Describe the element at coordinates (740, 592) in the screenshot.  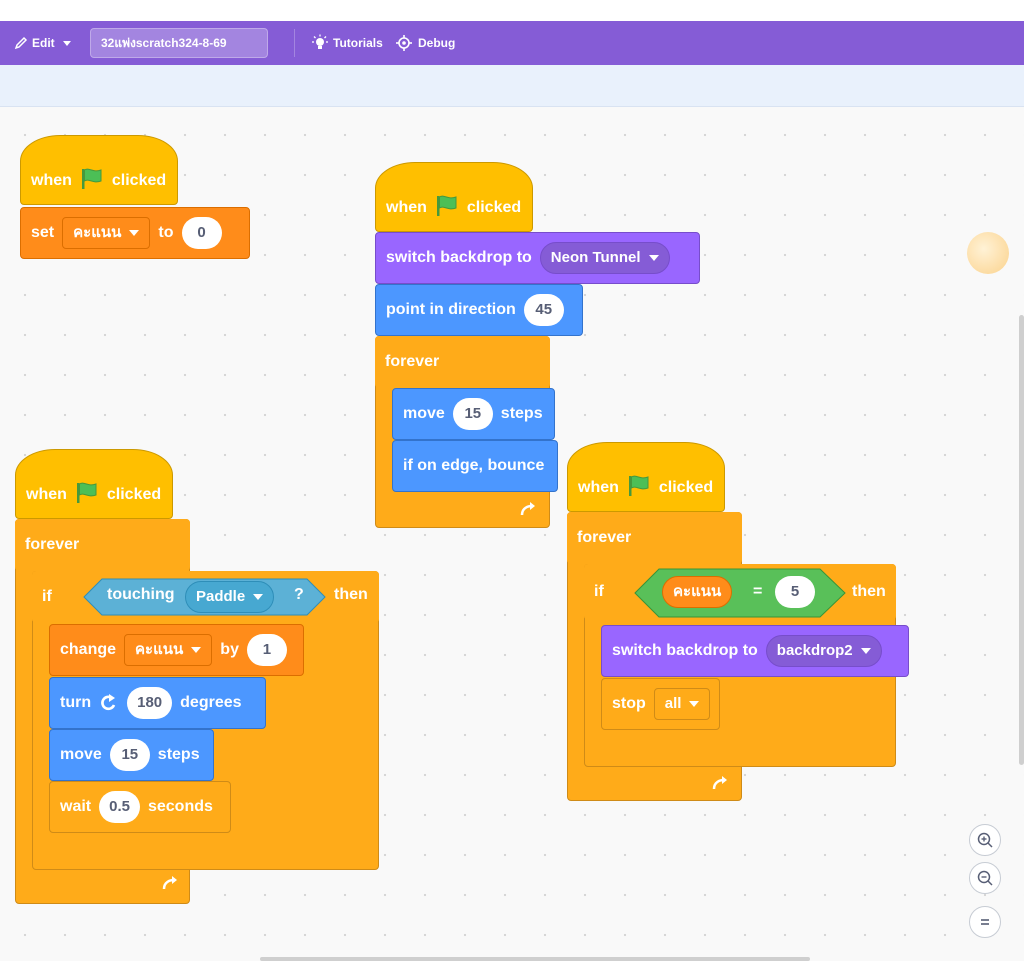
I see `if-header: if คะแนน = 5 then` at that location.